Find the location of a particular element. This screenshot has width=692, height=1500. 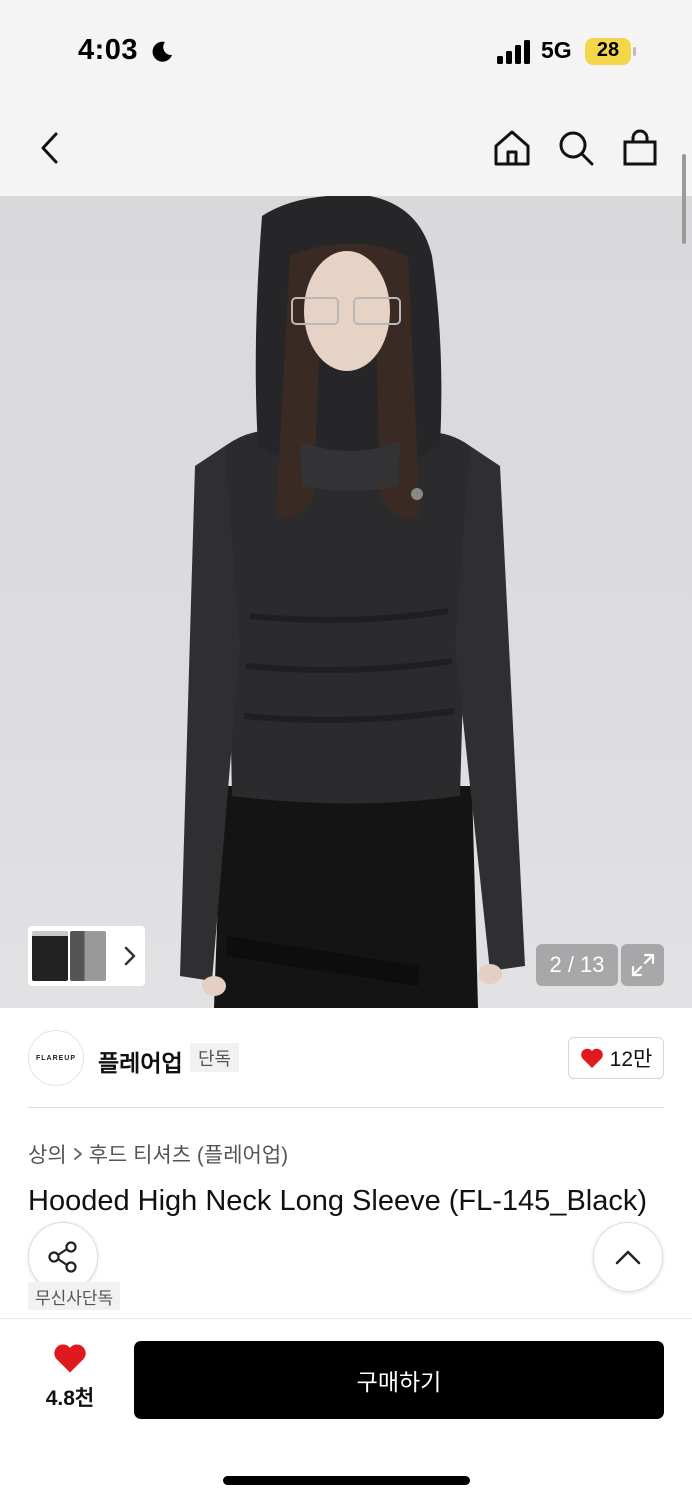

back-arrow-icon is located at coordinates (49, 148).